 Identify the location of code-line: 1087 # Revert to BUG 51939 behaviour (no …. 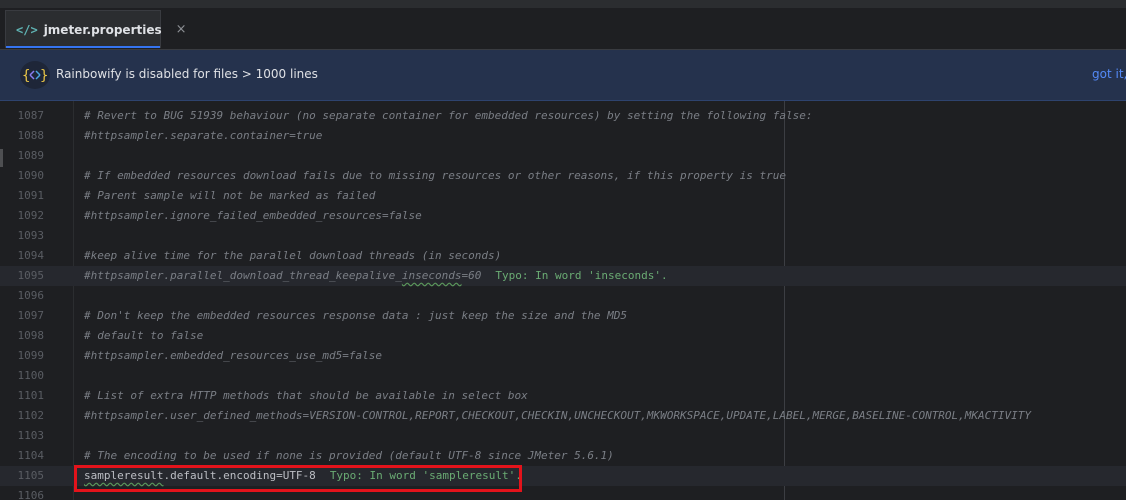
(563, 116).